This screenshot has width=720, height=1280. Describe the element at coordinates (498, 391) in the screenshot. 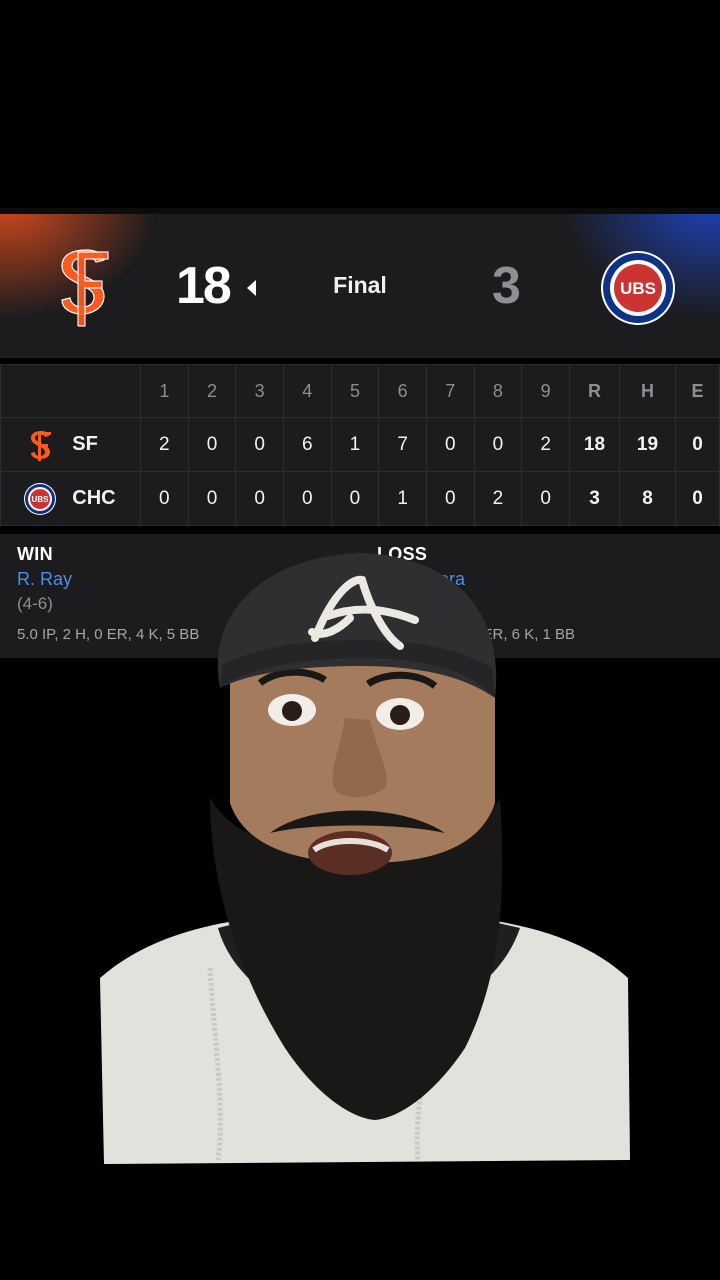

I see `inning-header: 8` at that location.